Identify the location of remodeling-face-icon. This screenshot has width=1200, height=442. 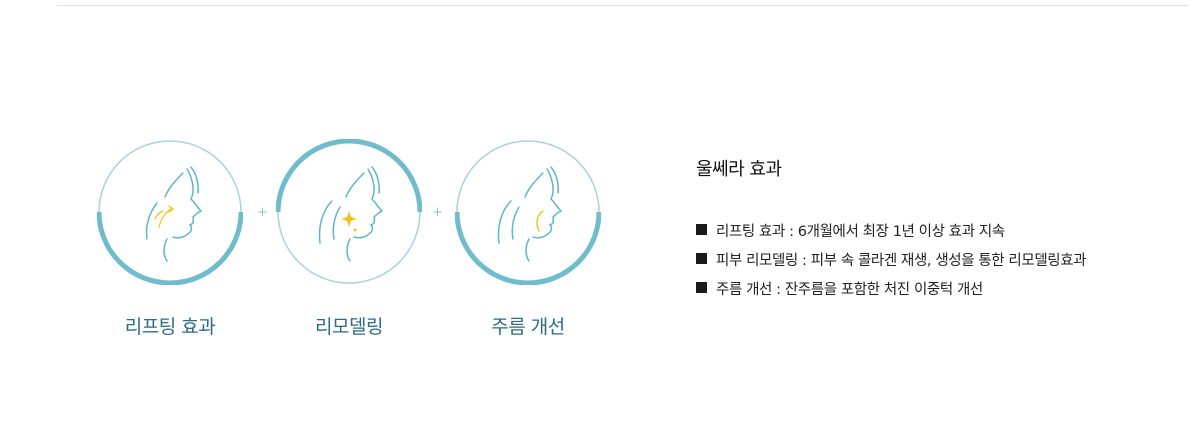
(349, 211).